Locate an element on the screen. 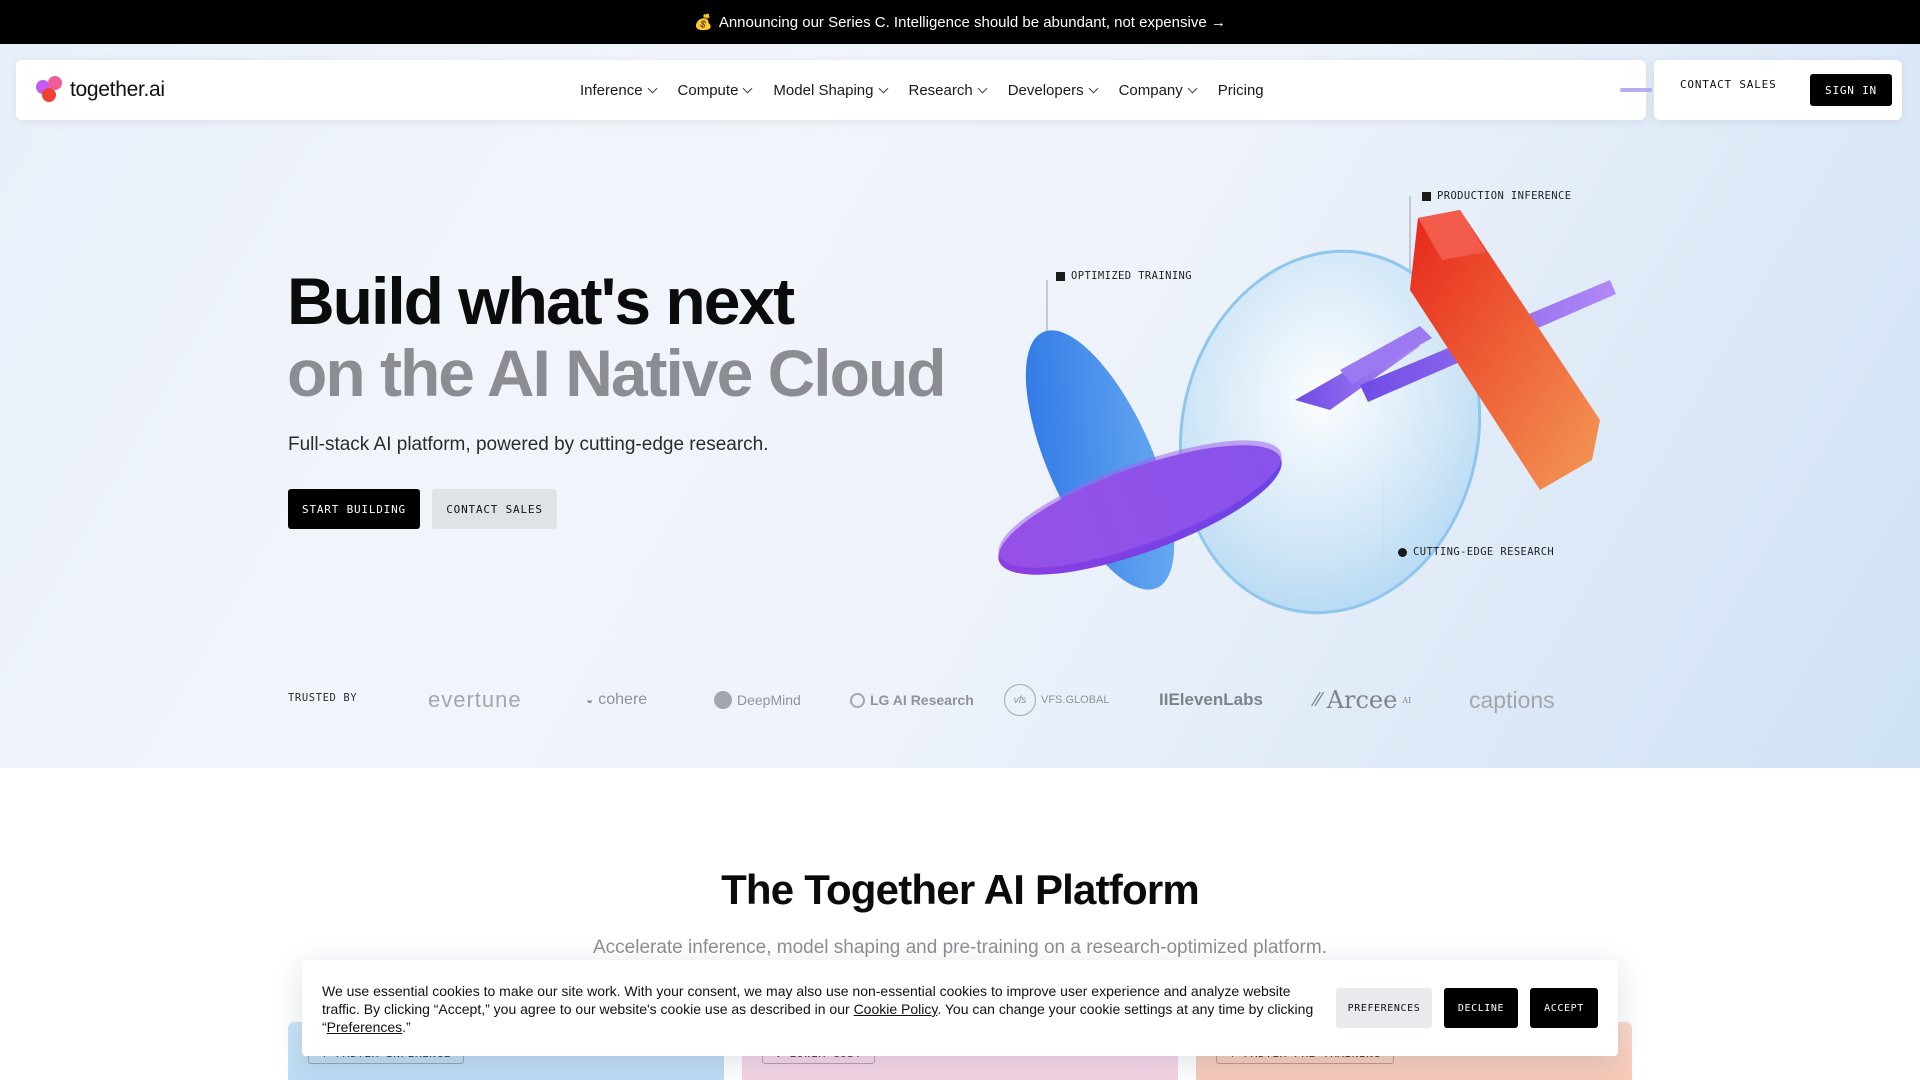 The image size is (1920, 1080). nav-item-label: Pricing is located at coordinates (1240, 90).